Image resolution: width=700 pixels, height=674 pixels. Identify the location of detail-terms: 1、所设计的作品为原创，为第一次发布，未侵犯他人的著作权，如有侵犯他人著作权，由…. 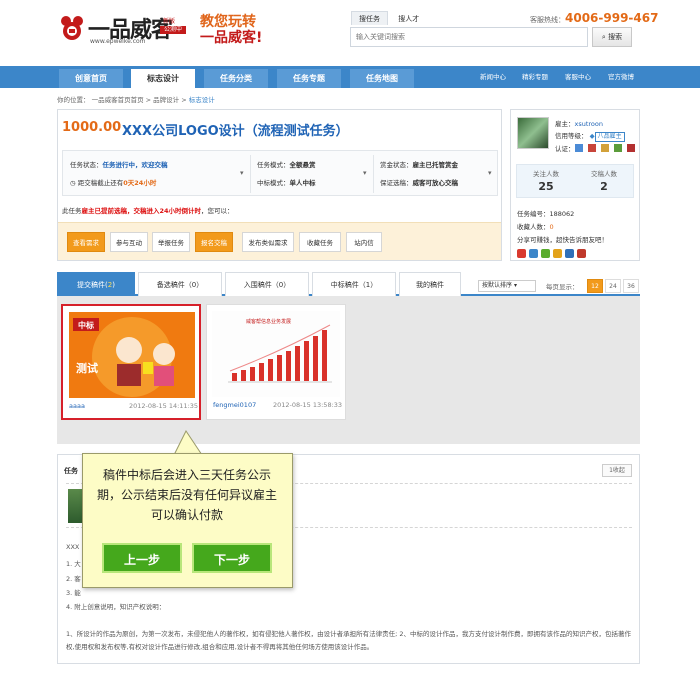
(349, 640).